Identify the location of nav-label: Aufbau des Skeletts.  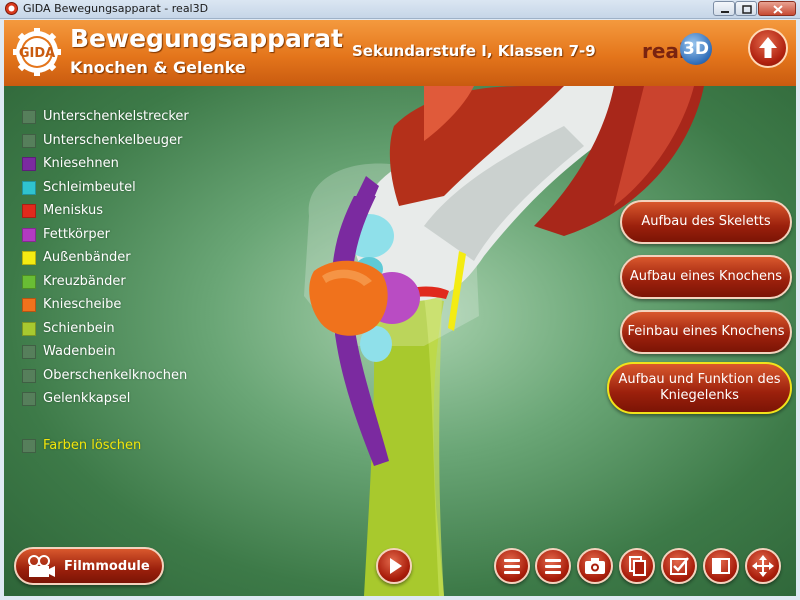
(706, 221).